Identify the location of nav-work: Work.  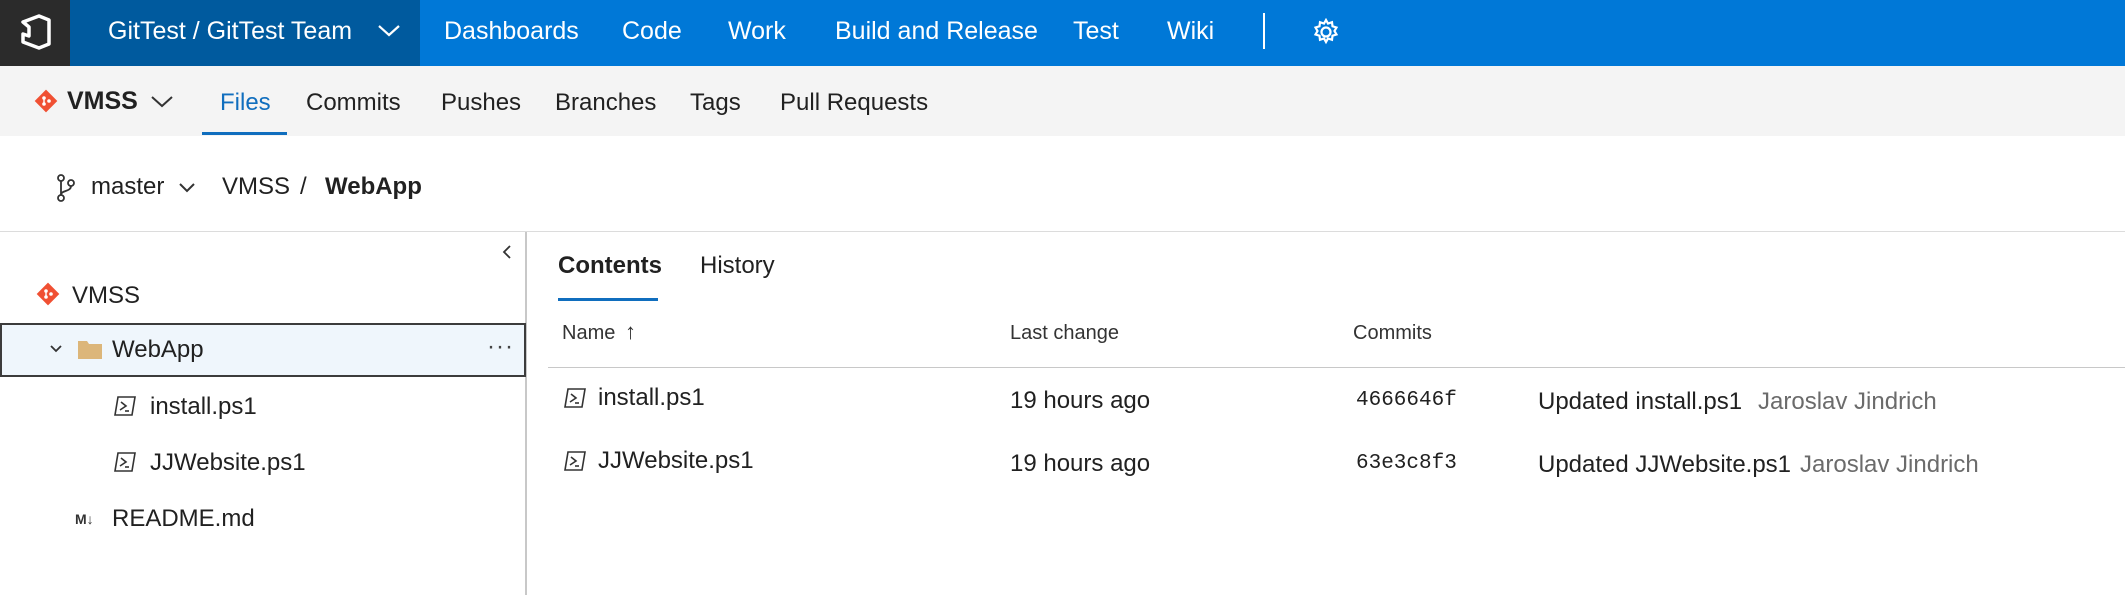
(757, 31).